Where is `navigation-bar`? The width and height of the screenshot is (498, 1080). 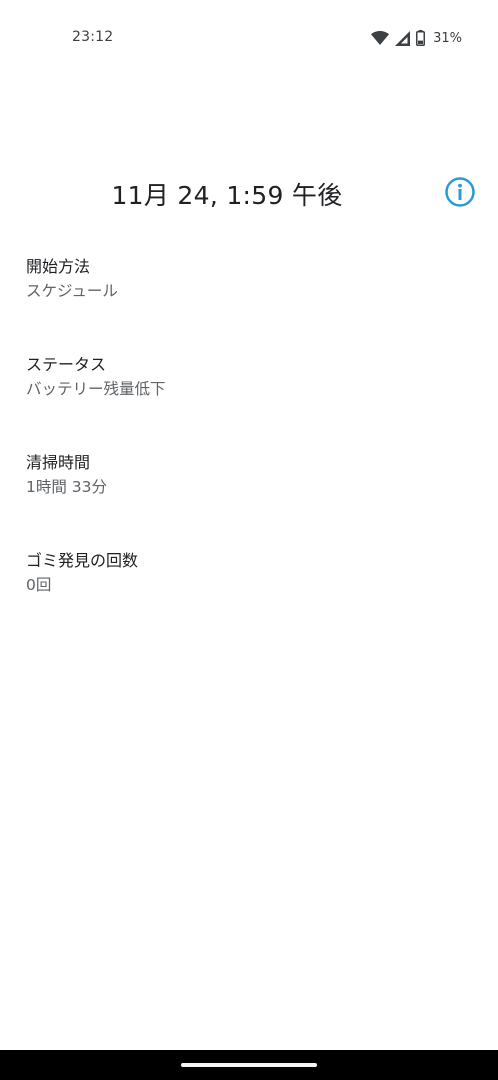 navigation-bar is located at coordinates (249, 1065).